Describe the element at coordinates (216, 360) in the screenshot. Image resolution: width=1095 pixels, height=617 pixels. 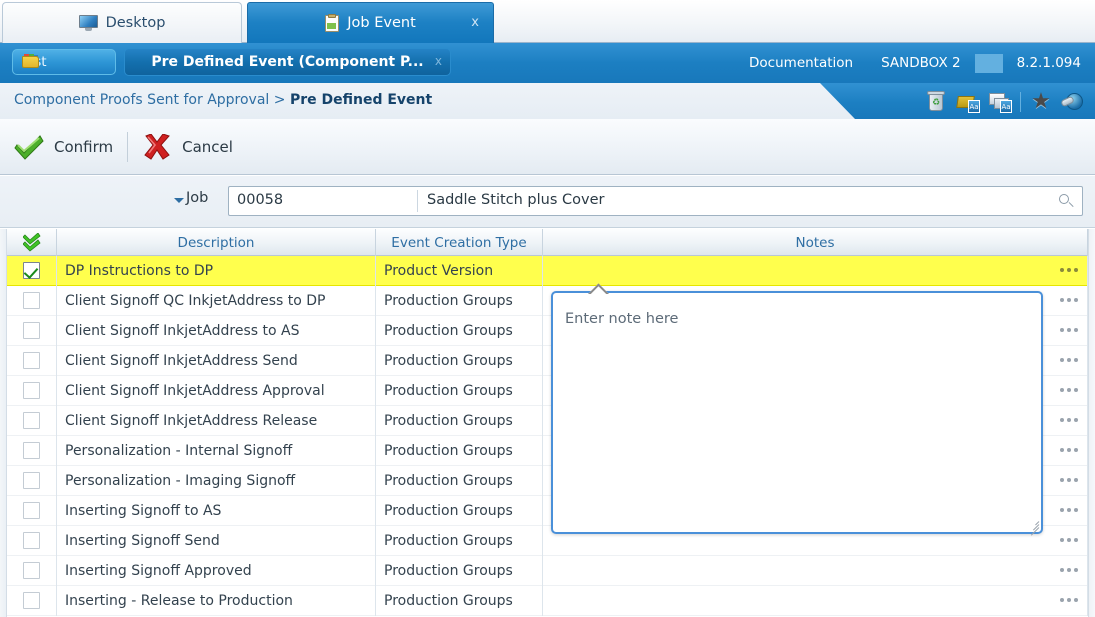
I see `cell-description: Client Signoff InkjetAddress Send` at that location.